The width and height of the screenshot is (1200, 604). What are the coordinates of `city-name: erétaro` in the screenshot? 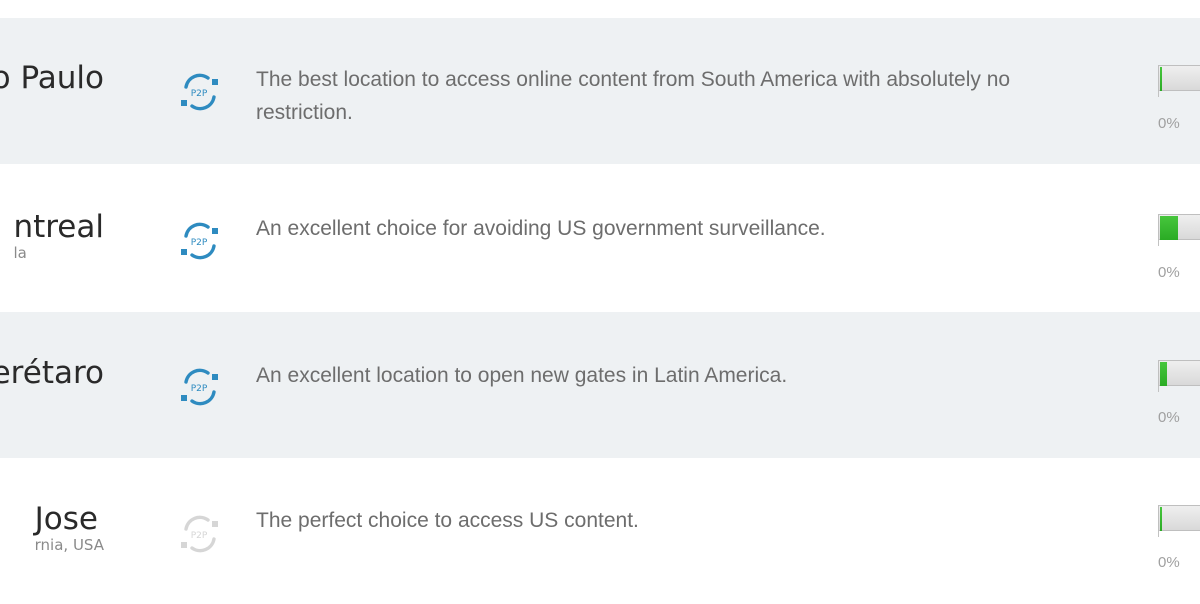 It's located at (52, 373).